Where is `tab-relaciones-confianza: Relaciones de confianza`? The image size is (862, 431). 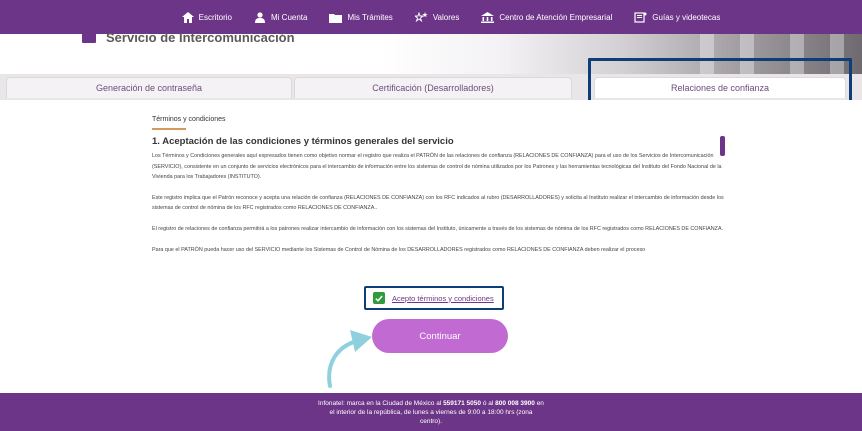 tab-relaciones-confianza: Relaciones de confianza is located at coordinates (720, 87).